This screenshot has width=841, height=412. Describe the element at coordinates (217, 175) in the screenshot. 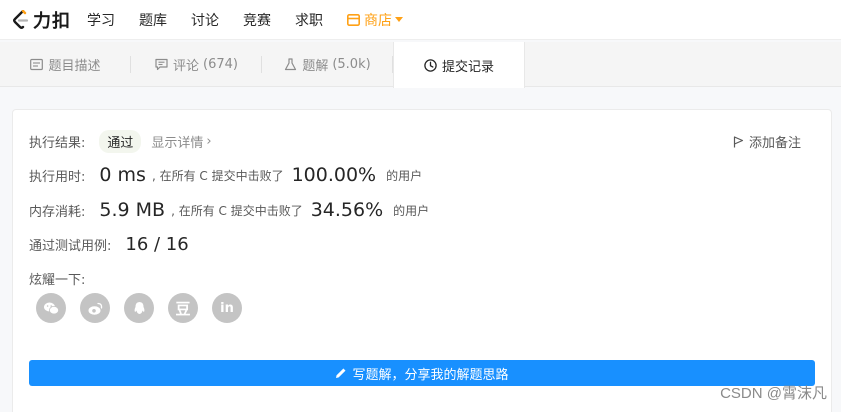

I see `runtime-beat-text: , 在所有 C 提交中击败了` at that location.